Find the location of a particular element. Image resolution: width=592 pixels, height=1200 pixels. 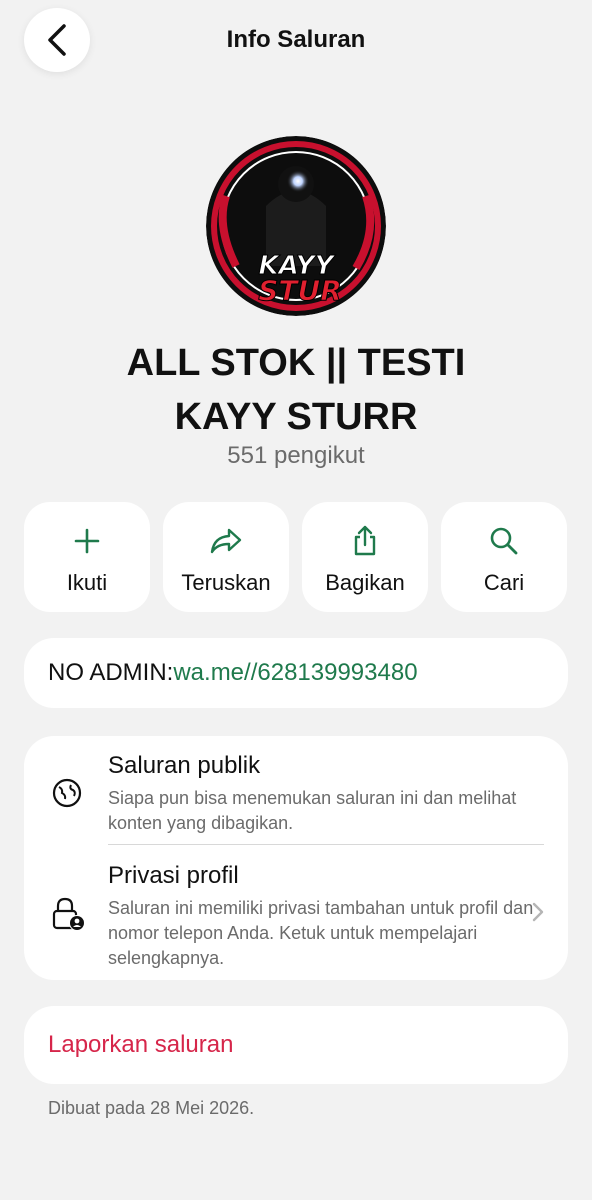

admin-link: wa.me//628139993480 is located at coordinates (295, 672).